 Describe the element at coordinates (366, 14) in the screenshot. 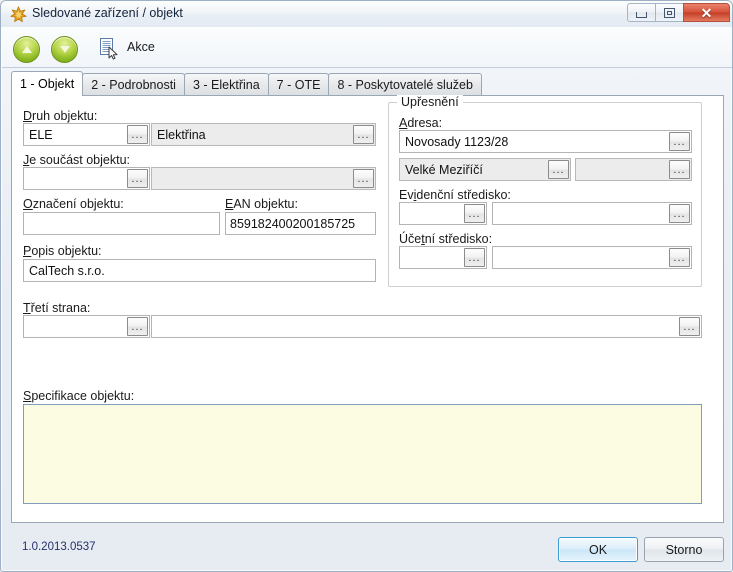

I see `title-bar: Sledované zařízení / objekt ✕` at that location.